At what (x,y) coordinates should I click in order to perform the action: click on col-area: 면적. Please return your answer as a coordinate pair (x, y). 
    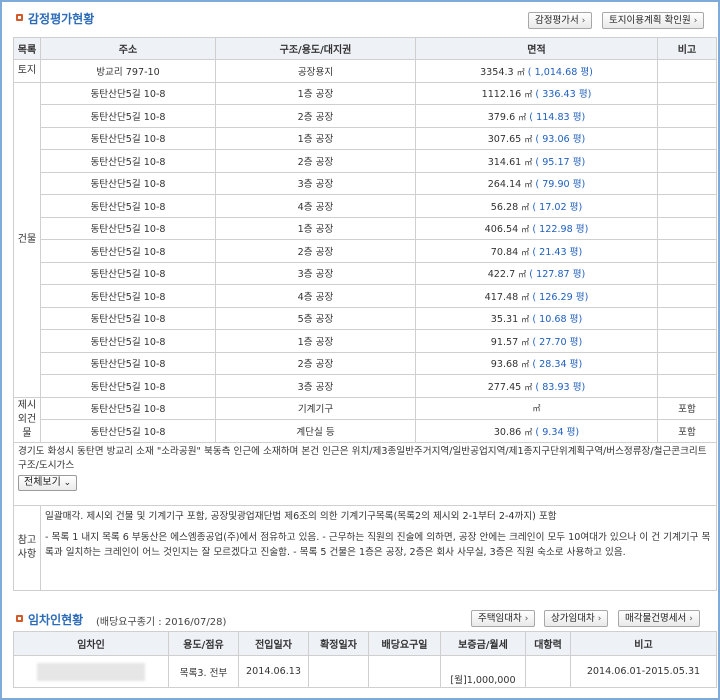
    Looking at the image, I should click on (536, 48).